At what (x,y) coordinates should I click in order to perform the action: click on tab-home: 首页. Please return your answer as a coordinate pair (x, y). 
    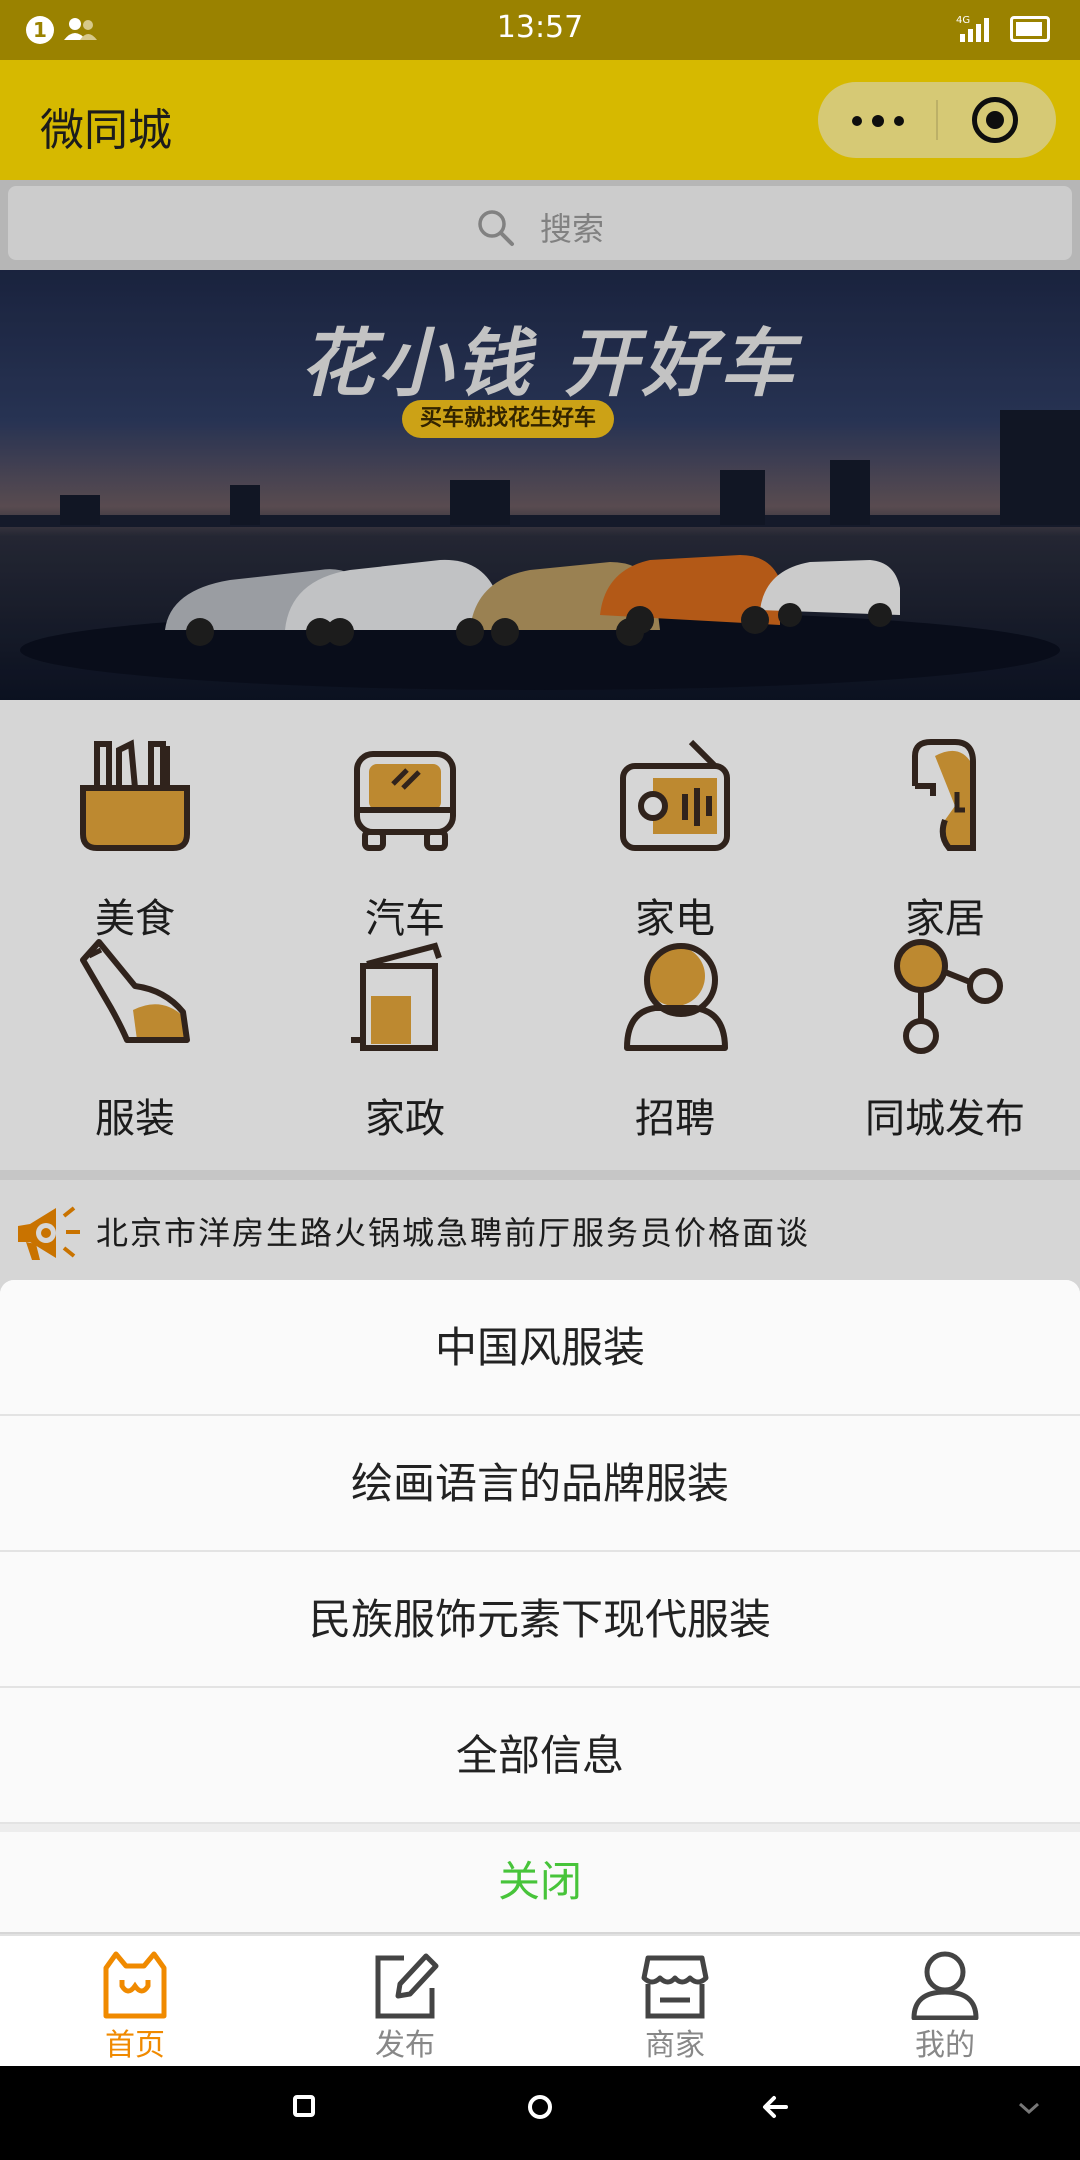
    Looking at the image, I should click on (135, 2002).